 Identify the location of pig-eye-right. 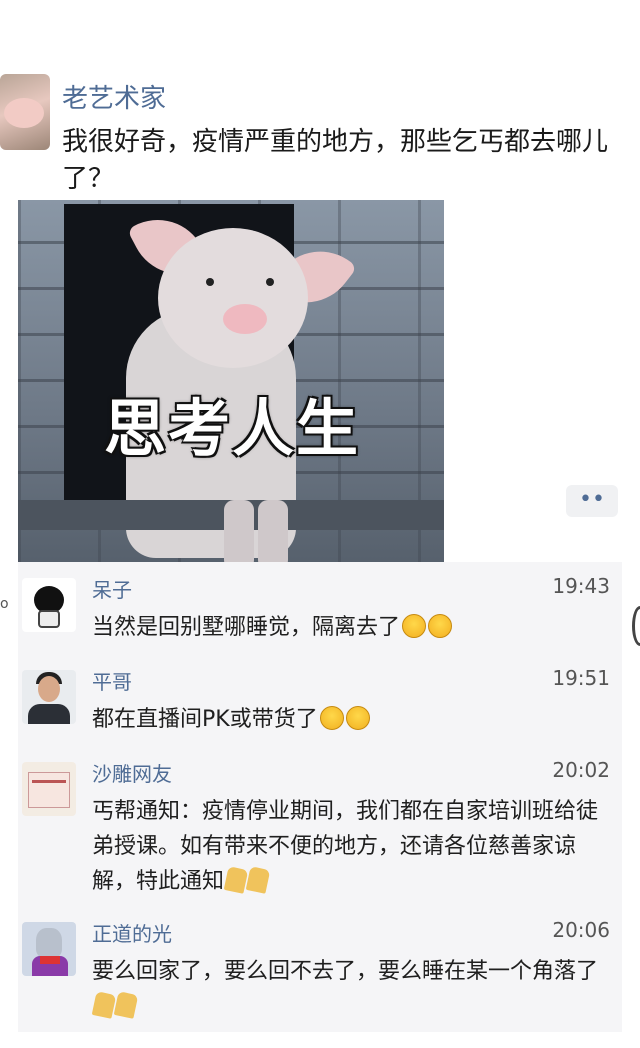
(270, 282).